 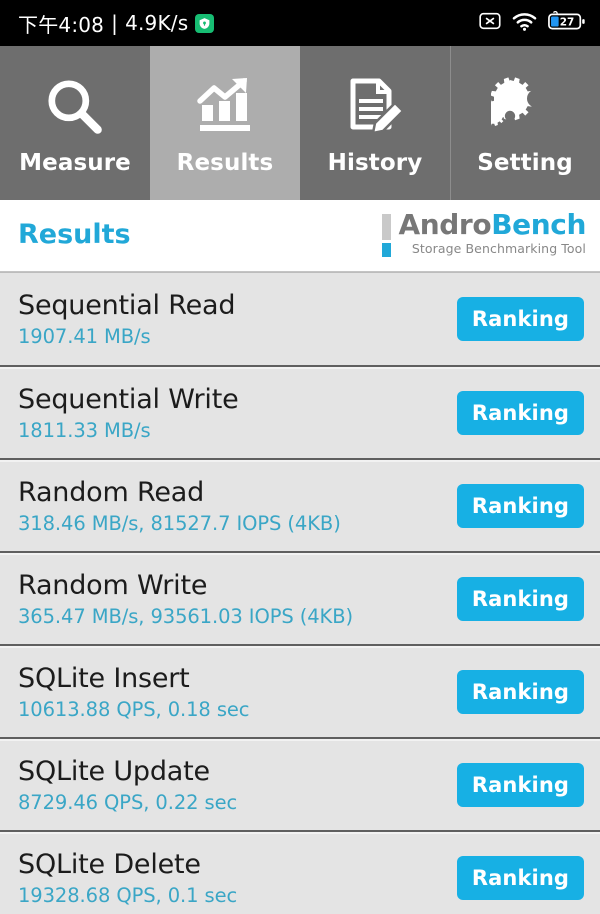 What do you see at coordinates (157, 23) in the screenshot?
I see `status-network-speed: 4.9K/s` at bounding box center [157, 23].